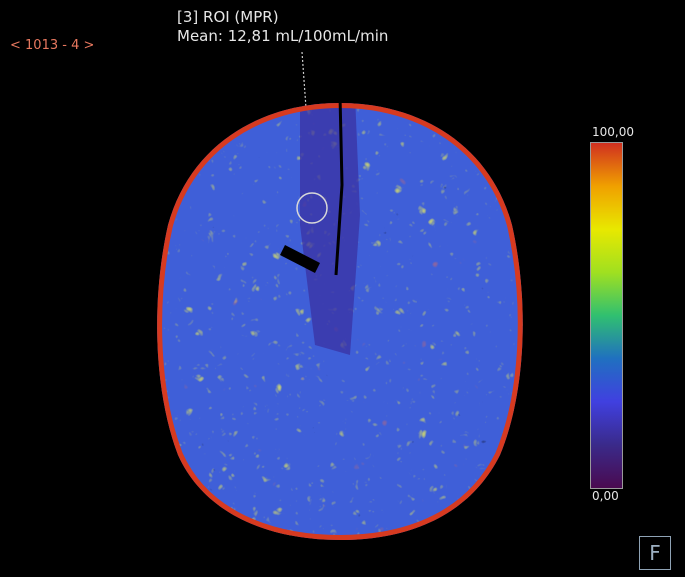 The height and width of the screenshot is (577, 685). Describe the element at coordinates (655, 553) in the screenshot. I see `orientation-marker: F` at that location.